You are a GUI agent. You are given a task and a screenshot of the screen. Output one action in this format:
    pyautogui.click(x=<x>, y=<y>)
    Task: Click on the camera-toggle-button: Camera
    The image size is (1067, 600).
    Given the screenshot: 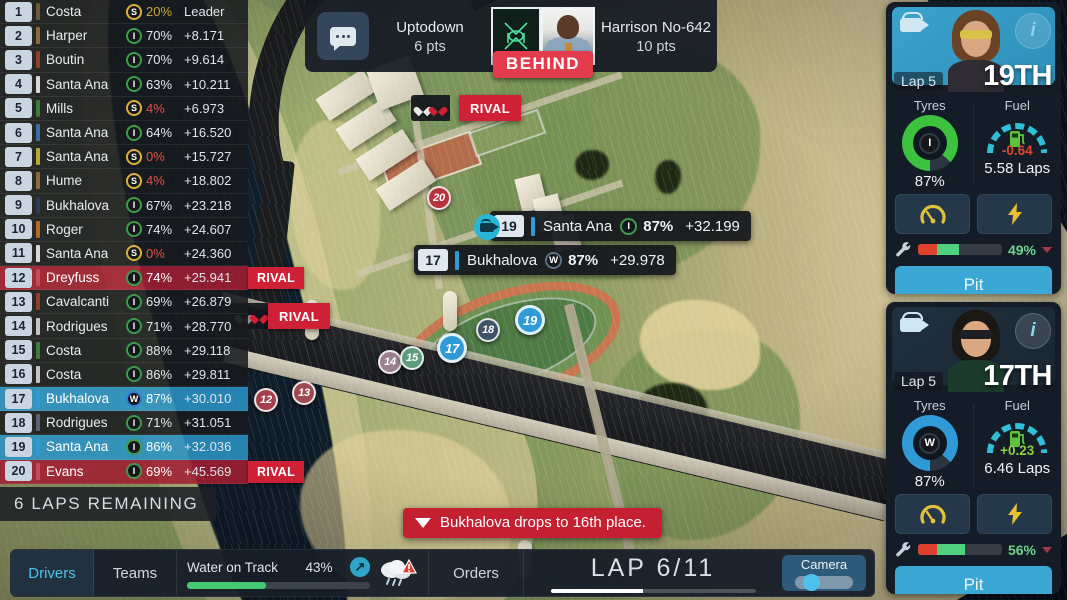 What is the action you would take?
    pyautogui.click(x=824, y=573)
    